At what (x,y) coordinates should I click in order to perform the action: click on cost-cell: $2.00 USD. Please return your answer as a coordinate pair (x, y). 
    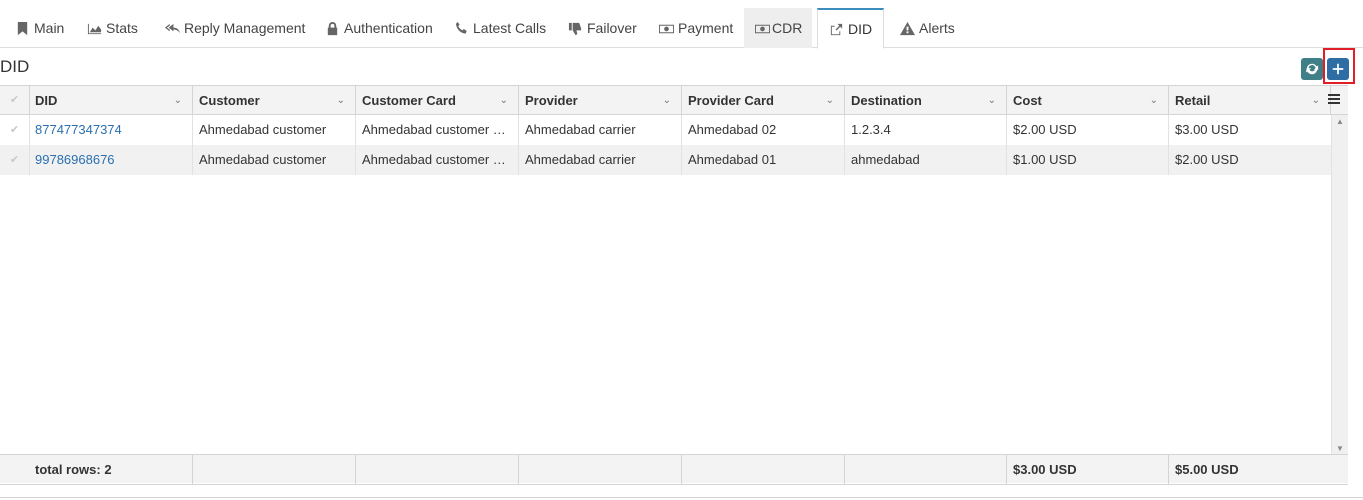
    Looking at the image, I should click on (1088, 130).